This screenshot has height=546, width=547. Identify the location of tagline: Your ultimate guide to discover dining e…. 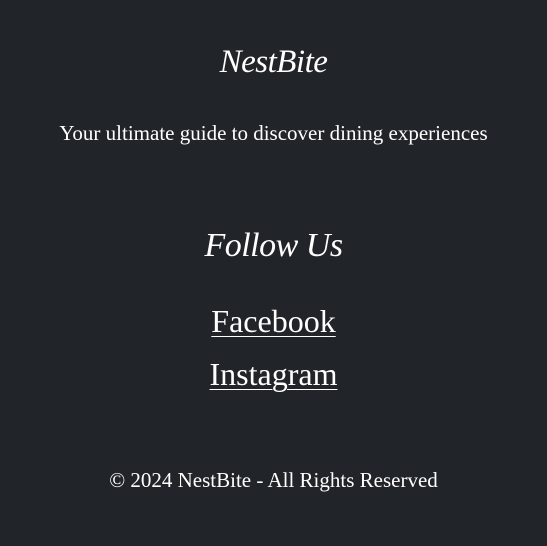
(273, 133).